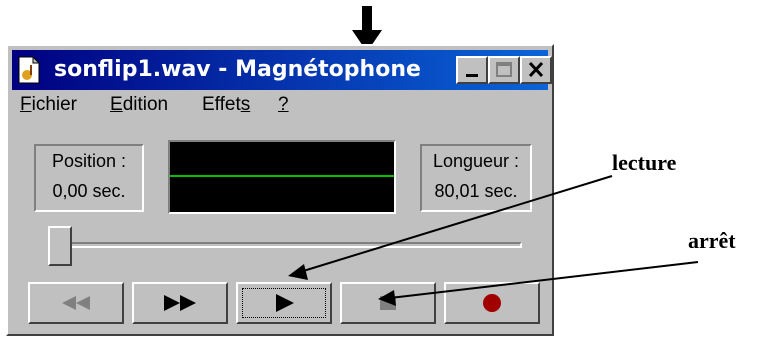 Image resolution: width=759 pixels, height=340 pixels. What do you see at coordinates (450, 227) in the screenshot?
I see `play-pointer-arrow` at bounding box center [450, 227].